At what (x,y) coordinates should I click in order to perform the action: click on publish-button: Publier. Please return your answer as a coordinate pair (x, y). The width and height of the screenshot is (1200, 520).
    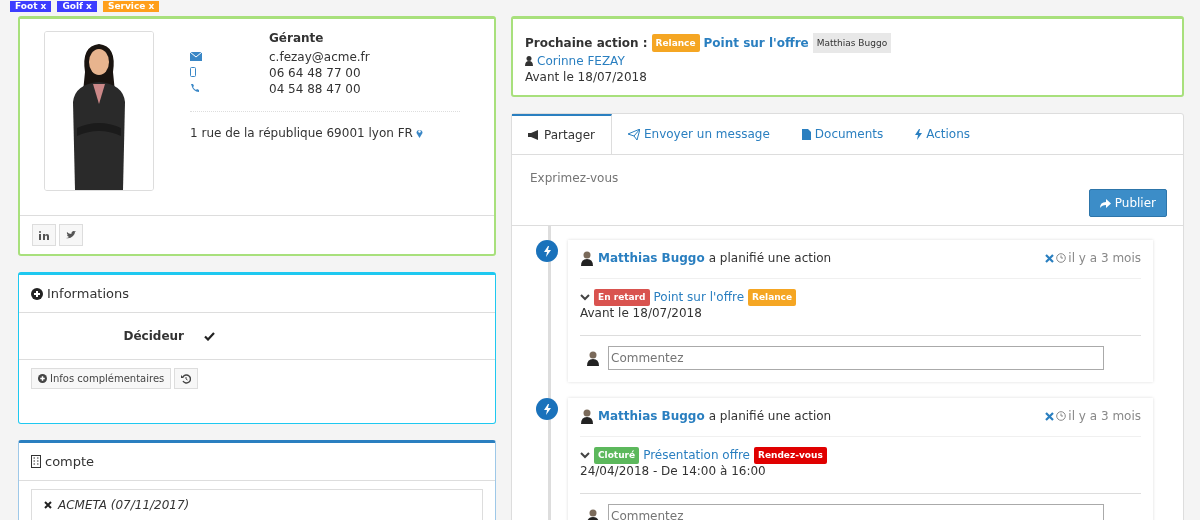
    Looking at the image, I should click on (1127, 203).